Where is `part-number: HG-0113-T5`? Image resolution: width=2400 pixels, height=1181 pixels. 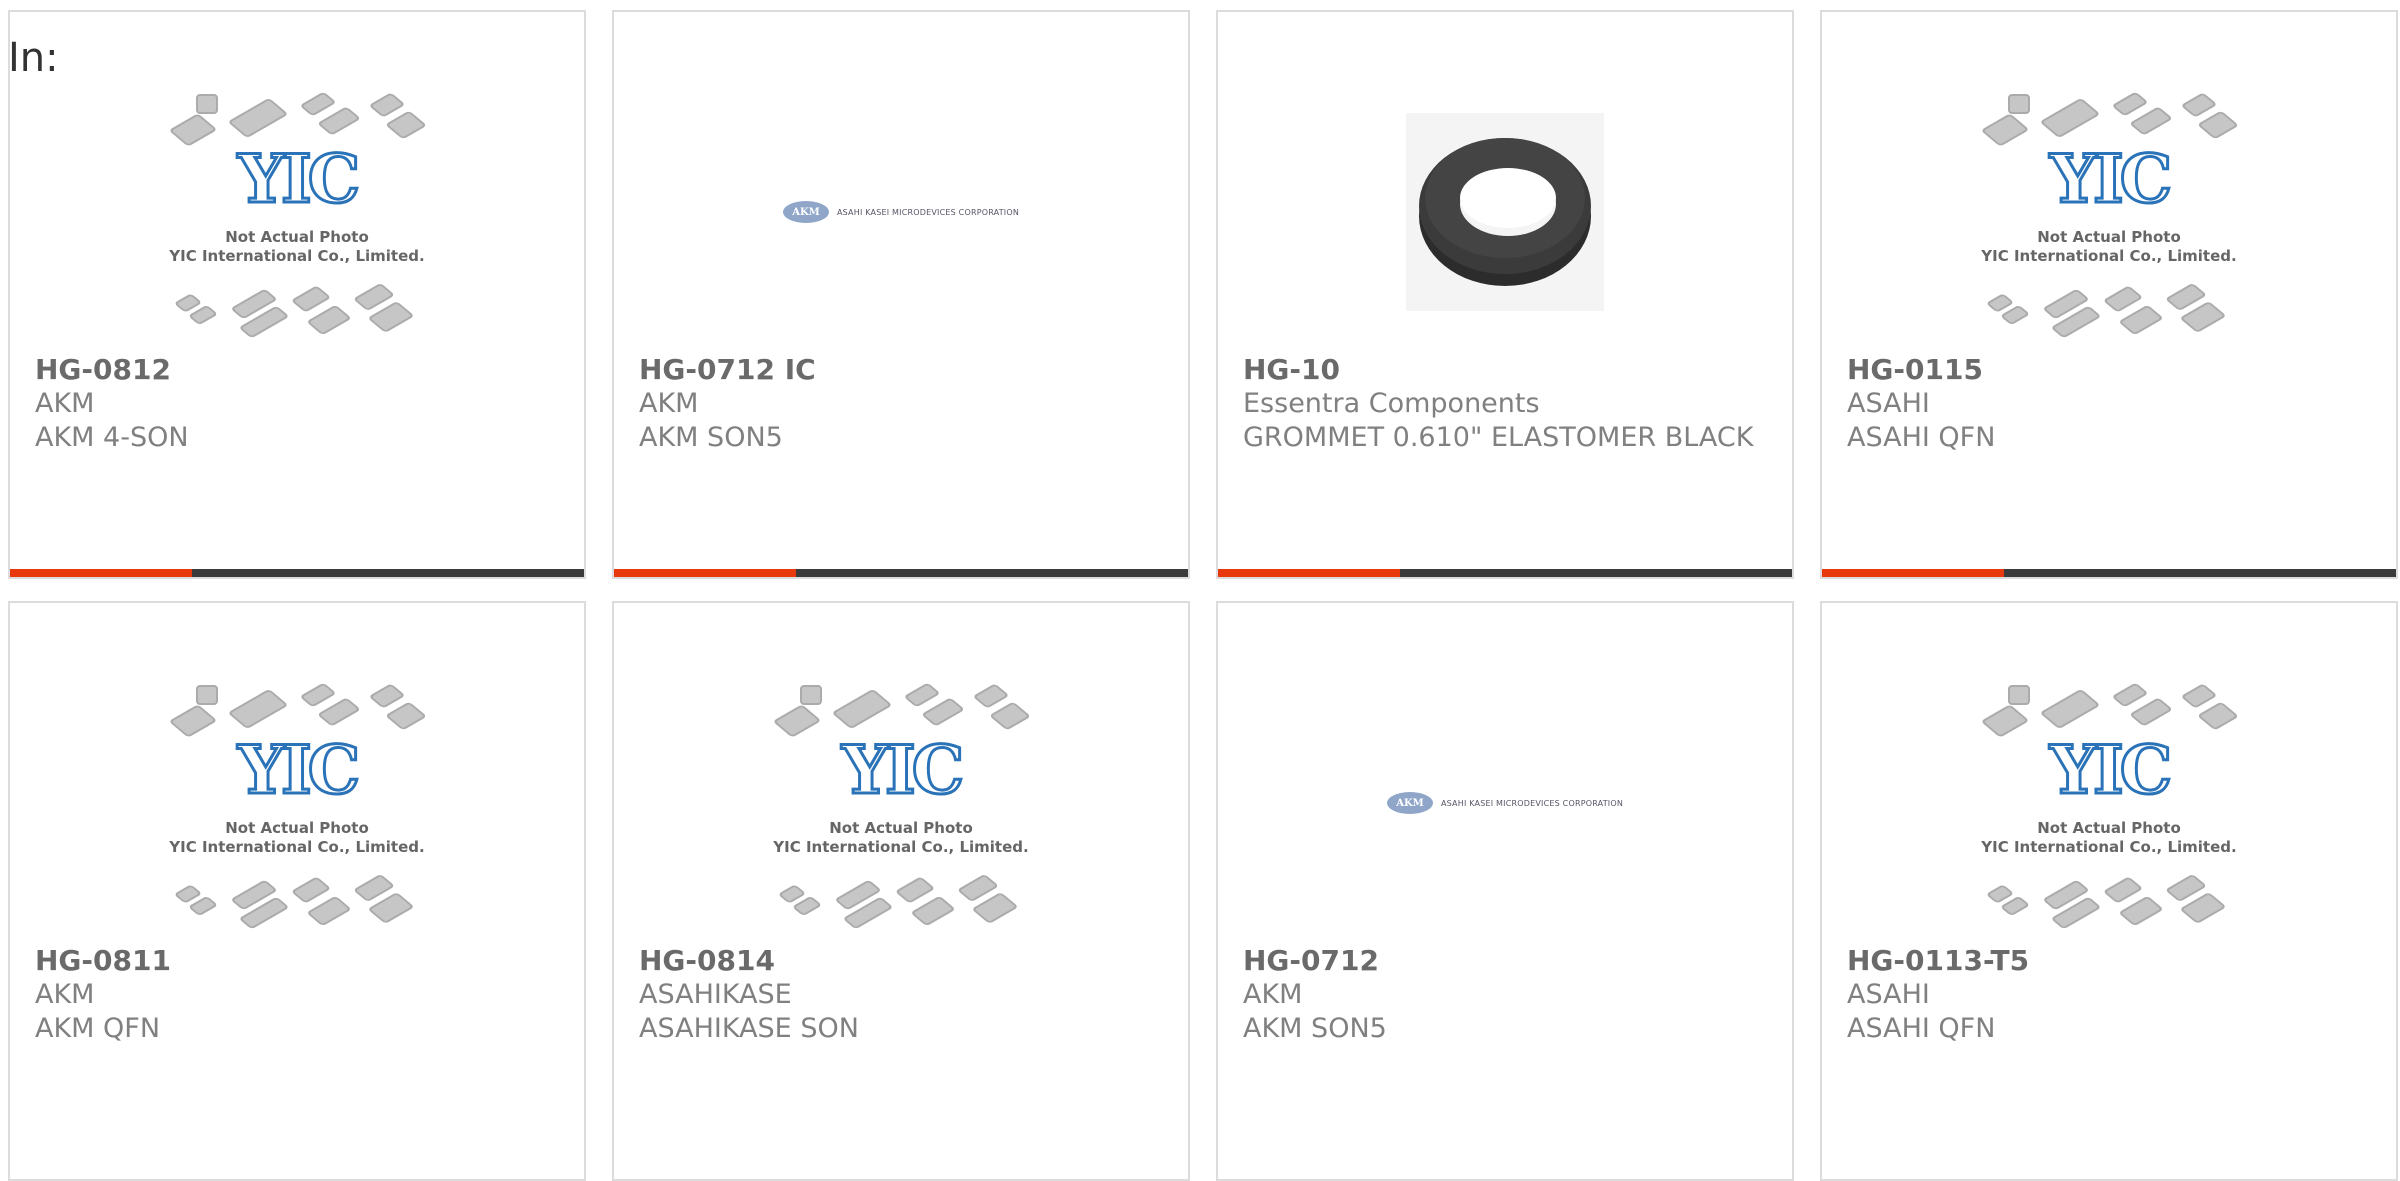 part-number: HG-0113-T5 is located at coordinates (2111, 960).